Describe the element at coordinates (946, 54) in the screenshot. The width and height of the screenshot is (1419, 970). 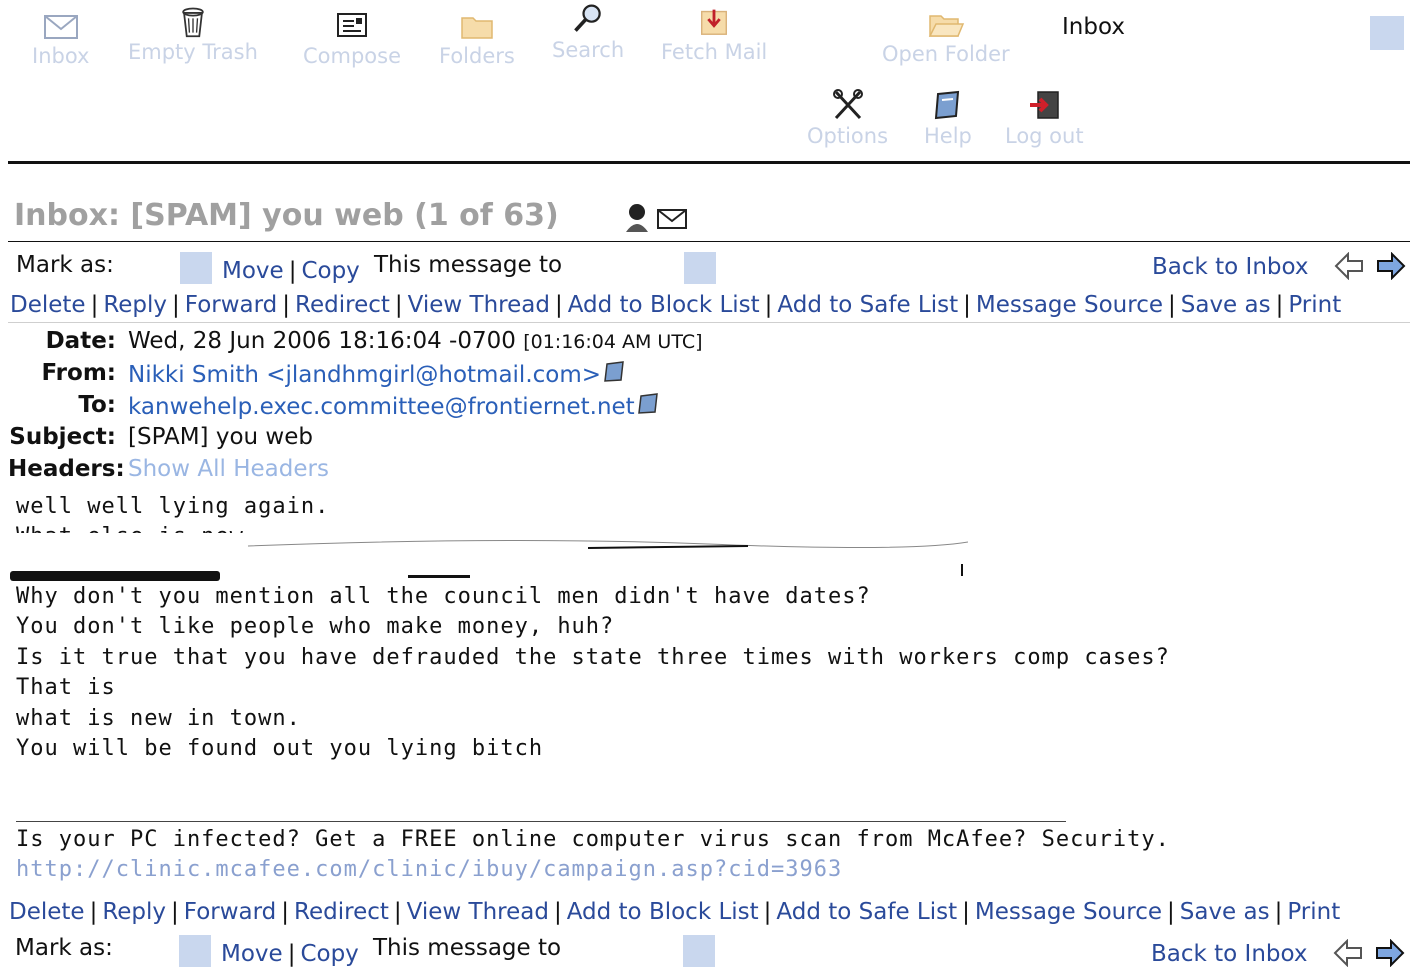
I see `open-folder-label: Open Folder` at that location.